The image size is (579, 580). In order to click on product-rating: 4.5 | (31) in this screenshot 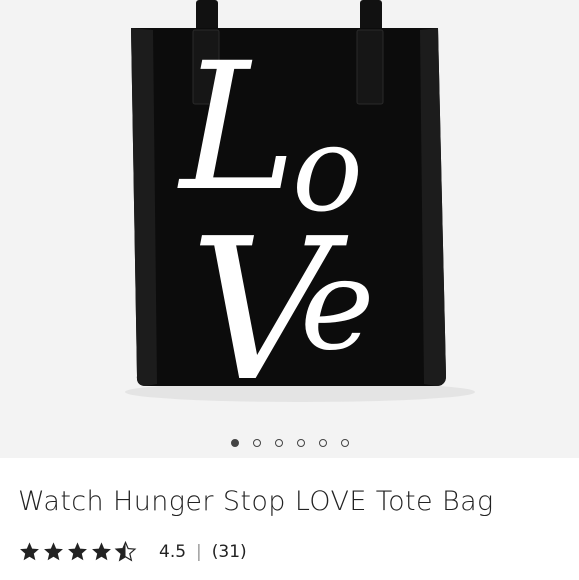, I will do `click(132, 552)`.